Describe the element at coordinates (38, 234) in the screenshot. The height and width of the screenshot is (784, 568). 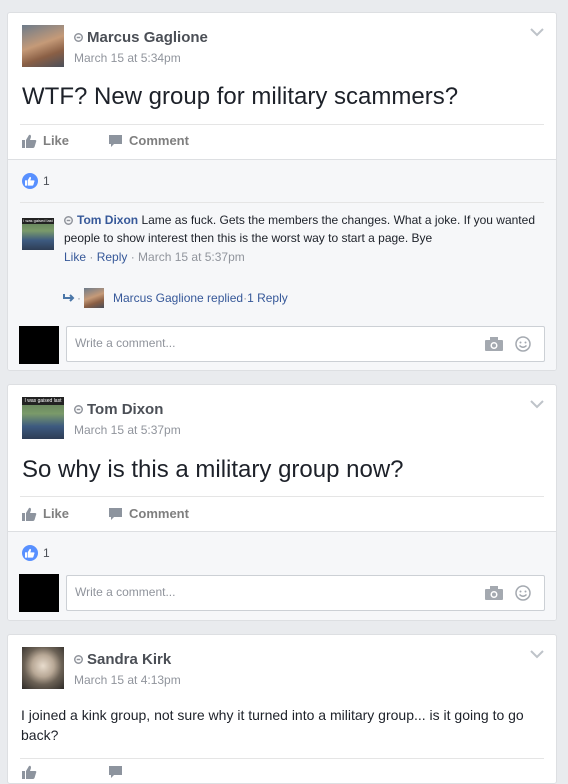
I see `comment-avatar: I was gaised last one` at that location.